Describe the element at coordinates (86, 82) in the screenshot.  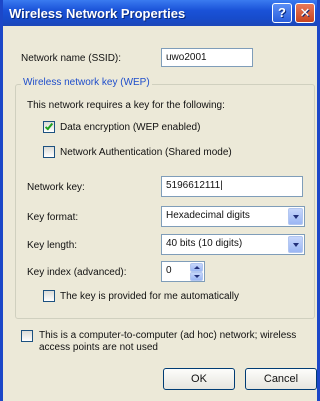
I see `wep-group-legend: Wireless network key (WEP)` at that location.